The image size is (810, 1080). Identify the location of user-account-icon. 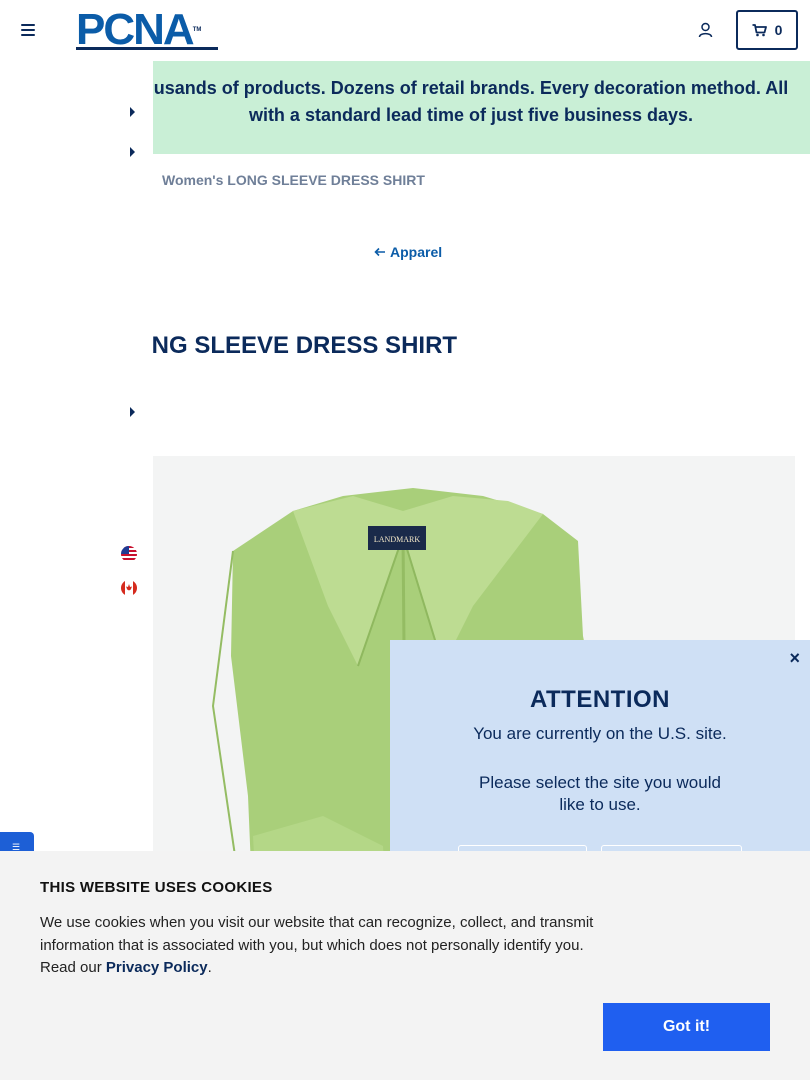
(705, 30).